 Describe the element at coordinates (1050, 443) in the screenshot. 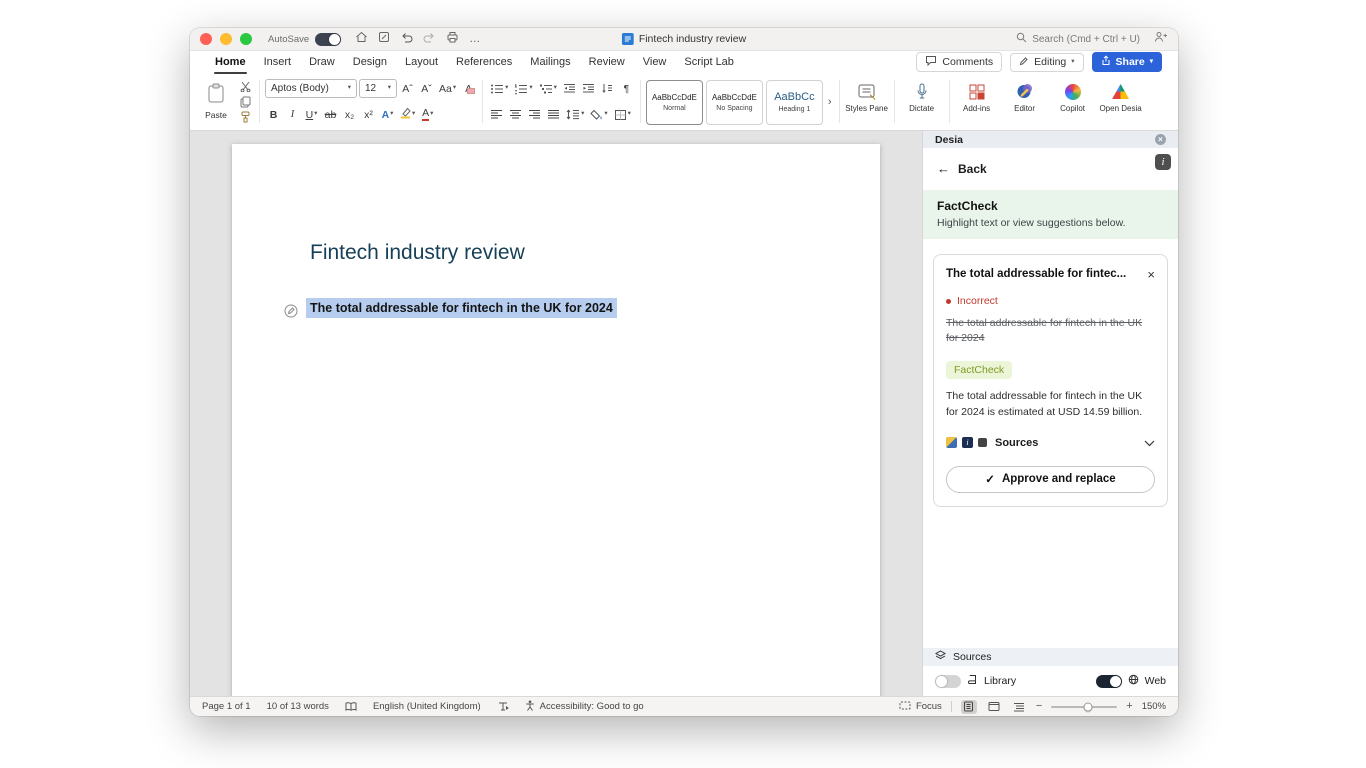

I see `sources-expander: i Sources` at that location.